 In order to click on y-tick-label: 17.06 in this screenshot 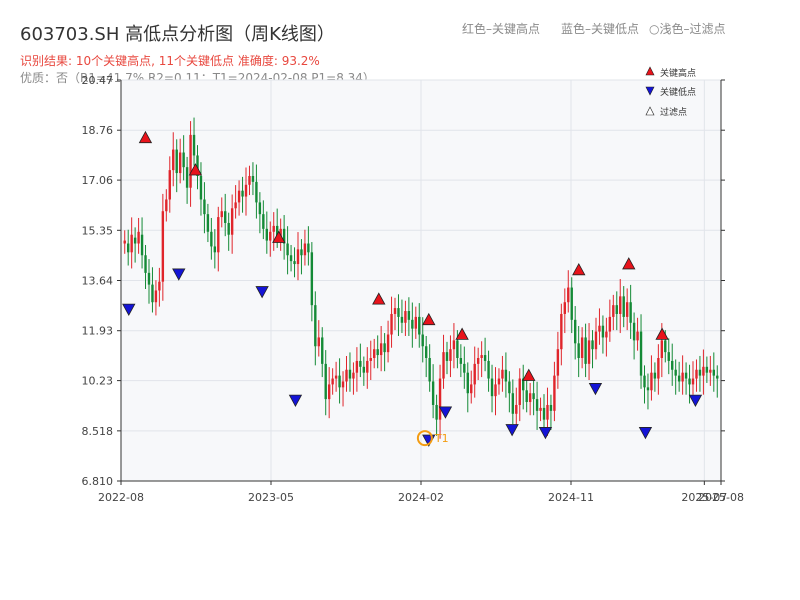, I will do `click(98, 180)`.